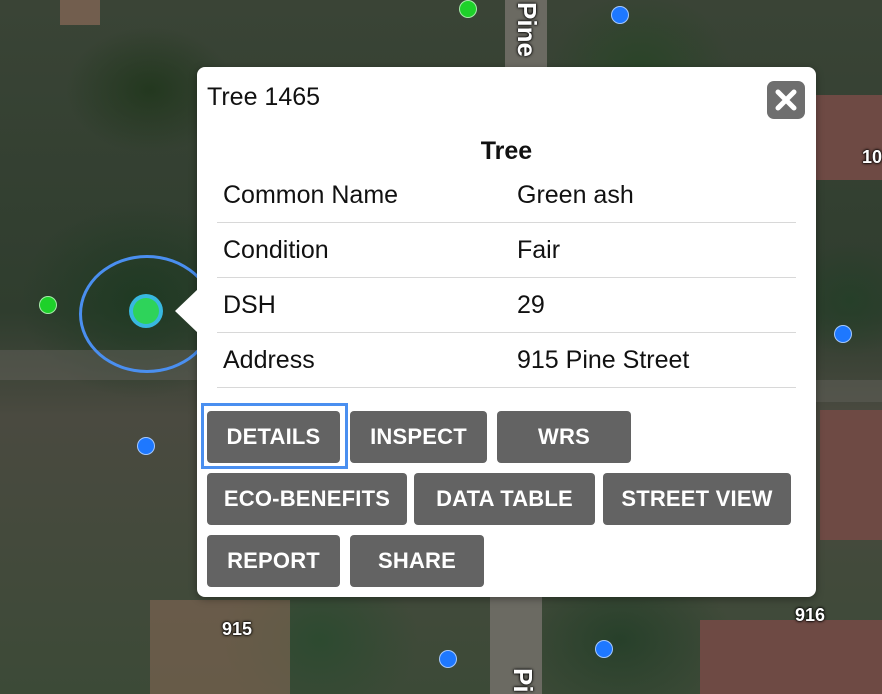 This screenshot has height=694, width=882. I want to click on road-label-pine-south: Pi, so click(523, 680).